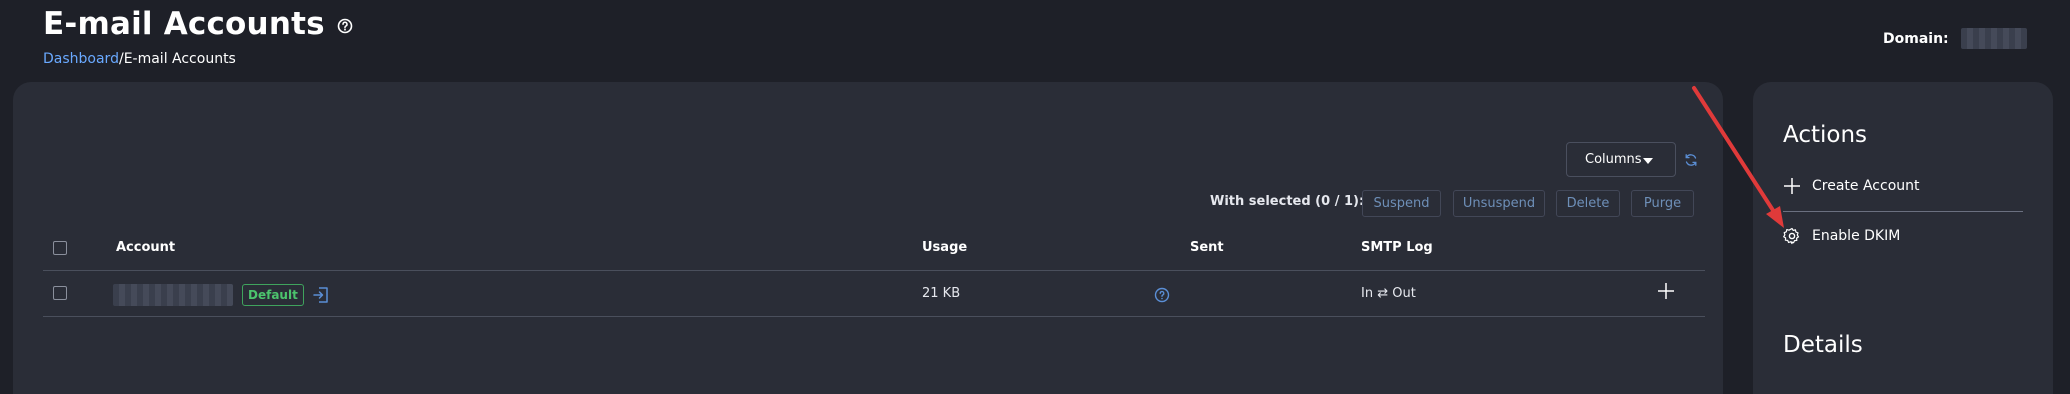 The image size is (2070, 394). What do you see at coordinates (1388, 293) in the screenshot?
I see `smtp-log-link: In ⇄ Out` at bounding box center [1388, 293].